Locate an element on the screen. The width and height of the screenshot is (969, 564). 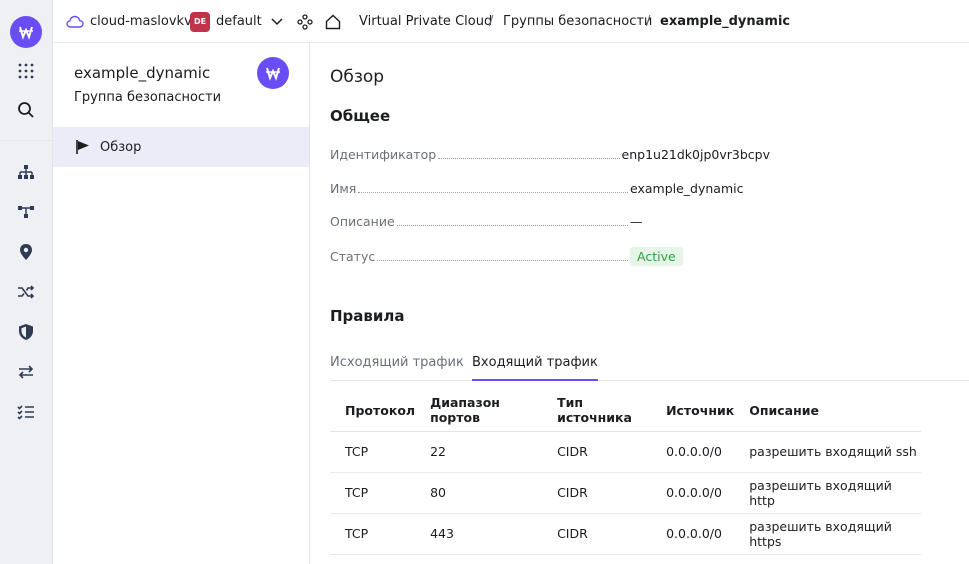
checklist-icon is located at coordinates (26, 412).